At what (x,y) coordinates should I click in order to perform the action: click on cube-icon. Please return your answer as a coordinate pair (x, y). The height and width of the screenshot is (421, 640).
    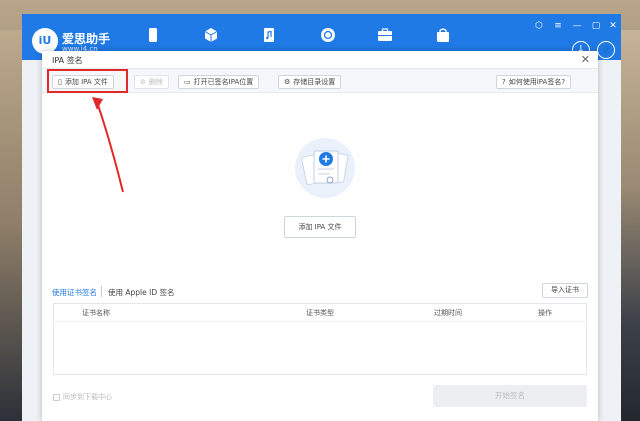
    Looking at the image, I should click on (211, 35).